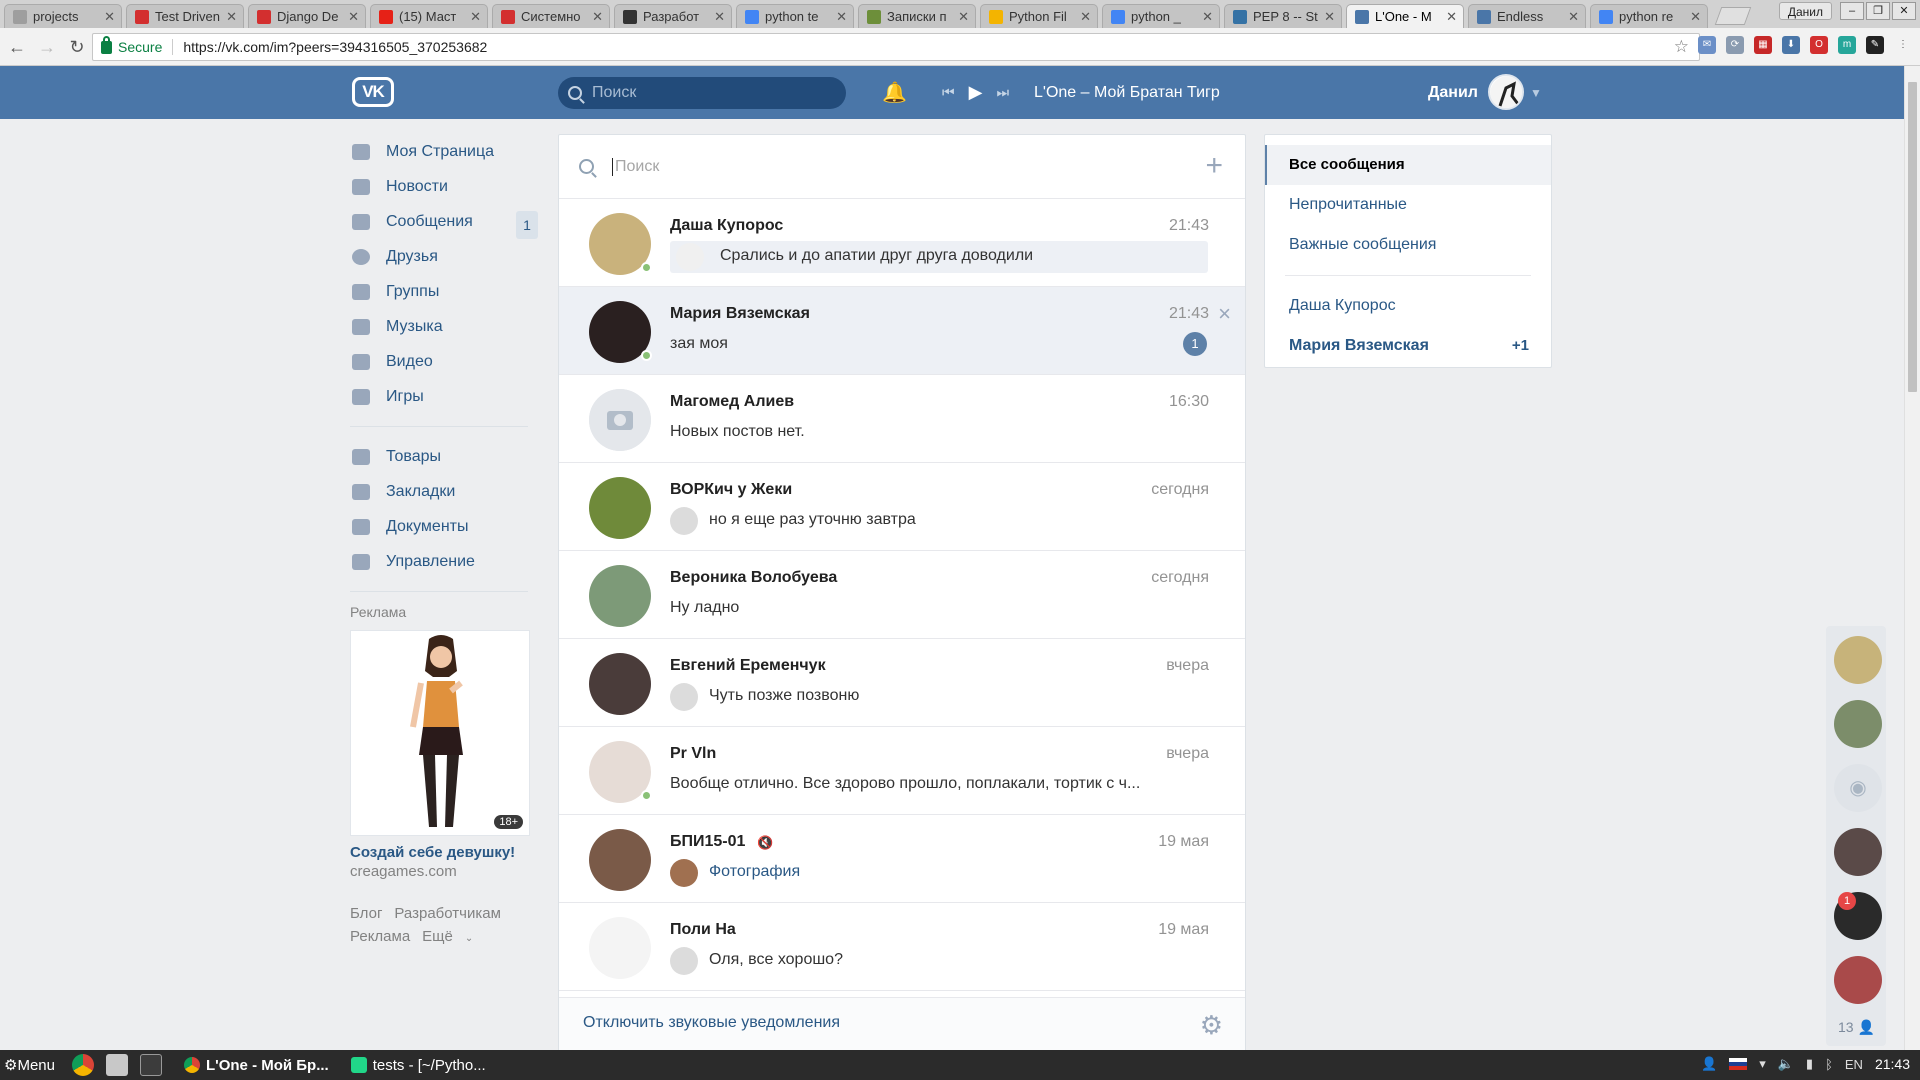 The height and width of the screenshot is (1080, 1920). Describe the element at coordinates (366, 913) in the screenshot. I see `footer-blog-link: Блог` at that location.